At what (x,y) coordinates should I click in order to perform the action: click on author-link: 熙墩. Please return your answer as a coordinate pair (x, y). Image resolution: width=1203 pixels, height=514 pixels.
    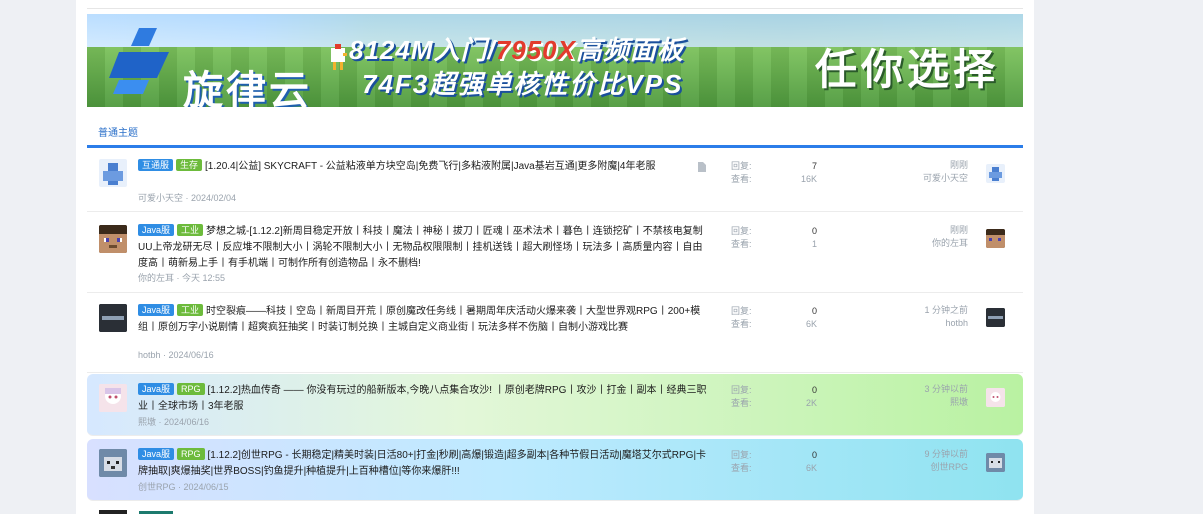
    Looking at the image, I should click on (147, 422).